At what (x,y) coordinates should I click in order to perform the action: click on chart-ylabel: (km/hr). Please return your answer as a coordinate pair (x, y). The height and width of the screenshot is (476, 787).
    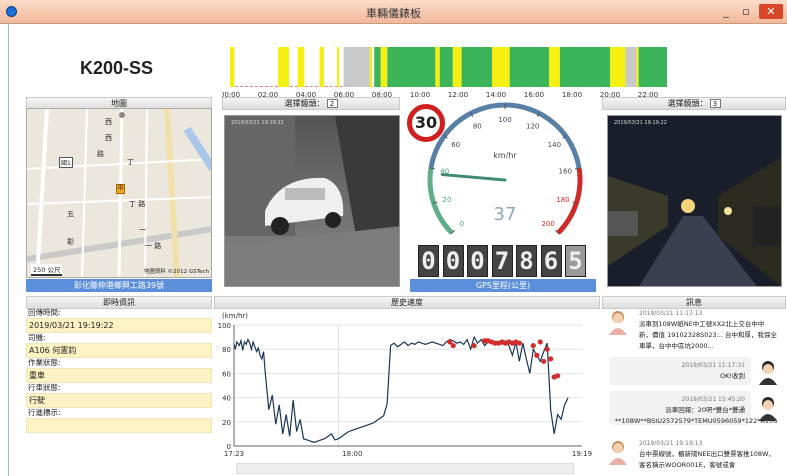
    Looking at the image, I should click on (235, 316).